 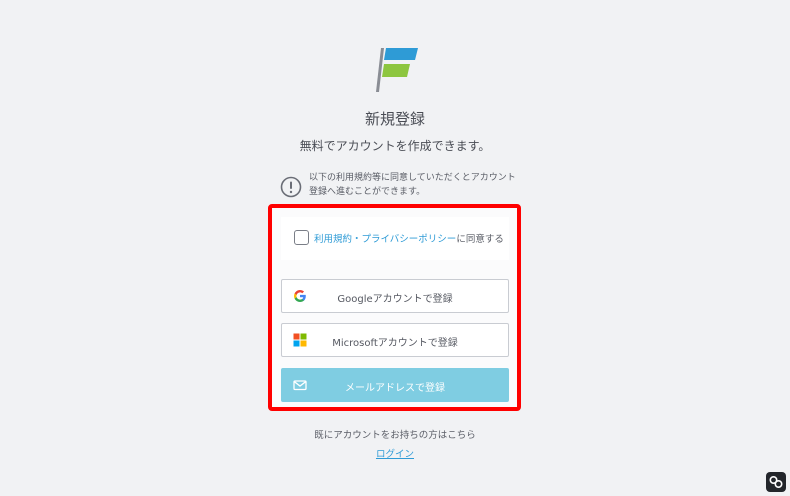 What do you see at coordinates (385, 239) in the screenshot?
I see `terms-privacy-link: 利用規約・プライバシーポリシー` at bounding box center [385, 239].